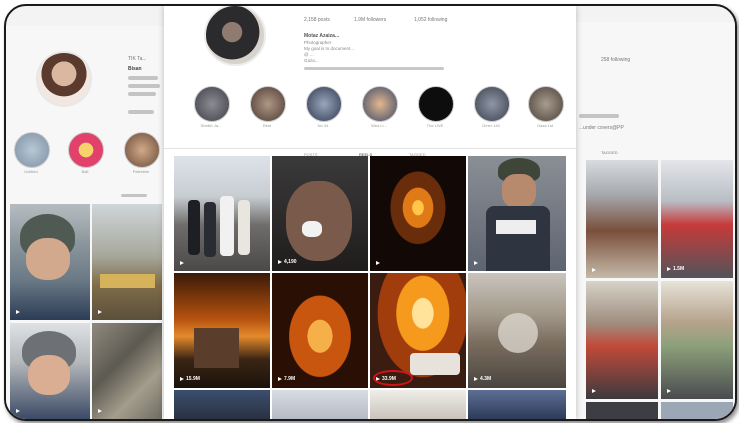 Image resolution: width=739 pixels, height=423 pixels. I want to click on press-patch, so click(516, 227).